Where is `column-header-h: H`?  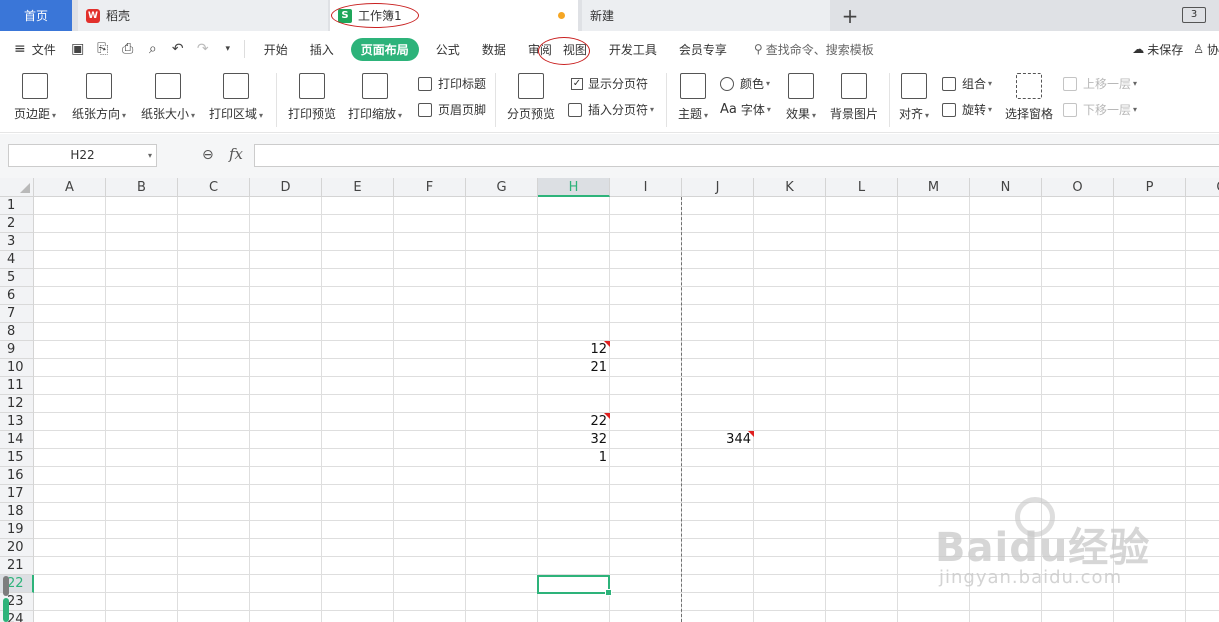
column-header-h: H is located at coordinates (574, 187).